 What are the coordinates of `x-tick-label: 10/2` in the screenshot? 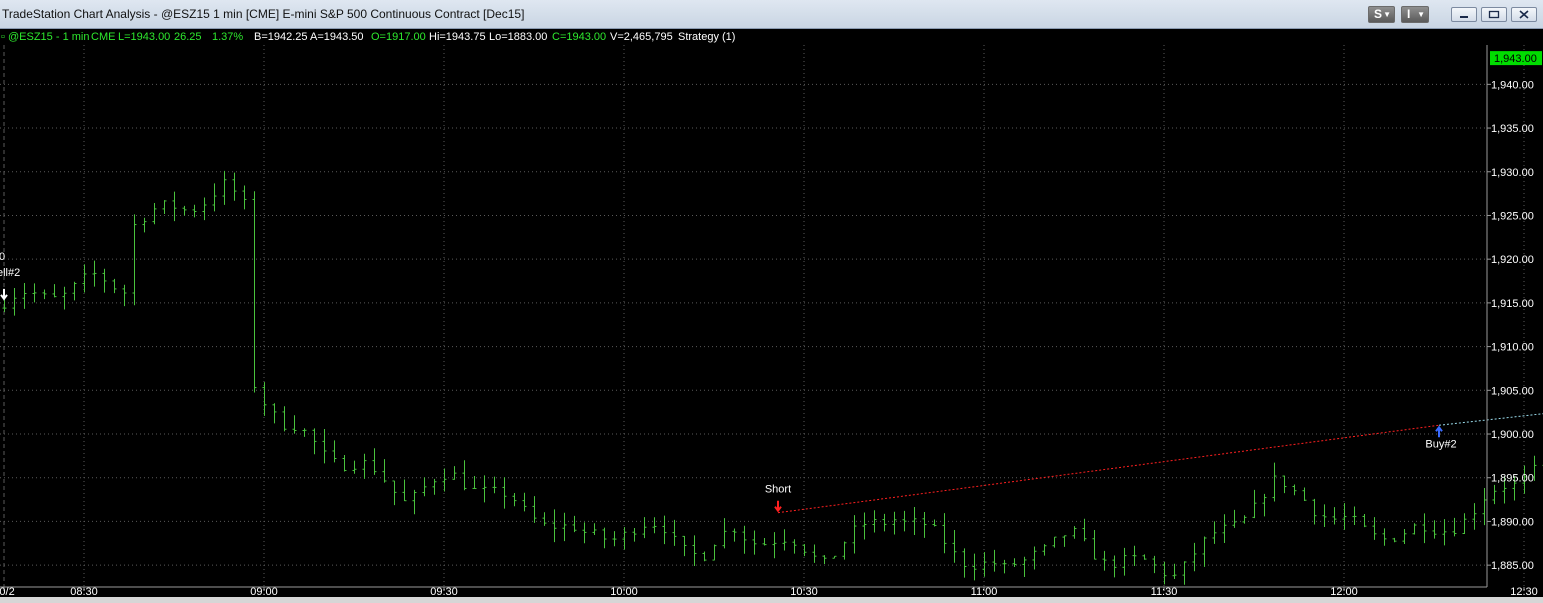 It's located at (7, 592).